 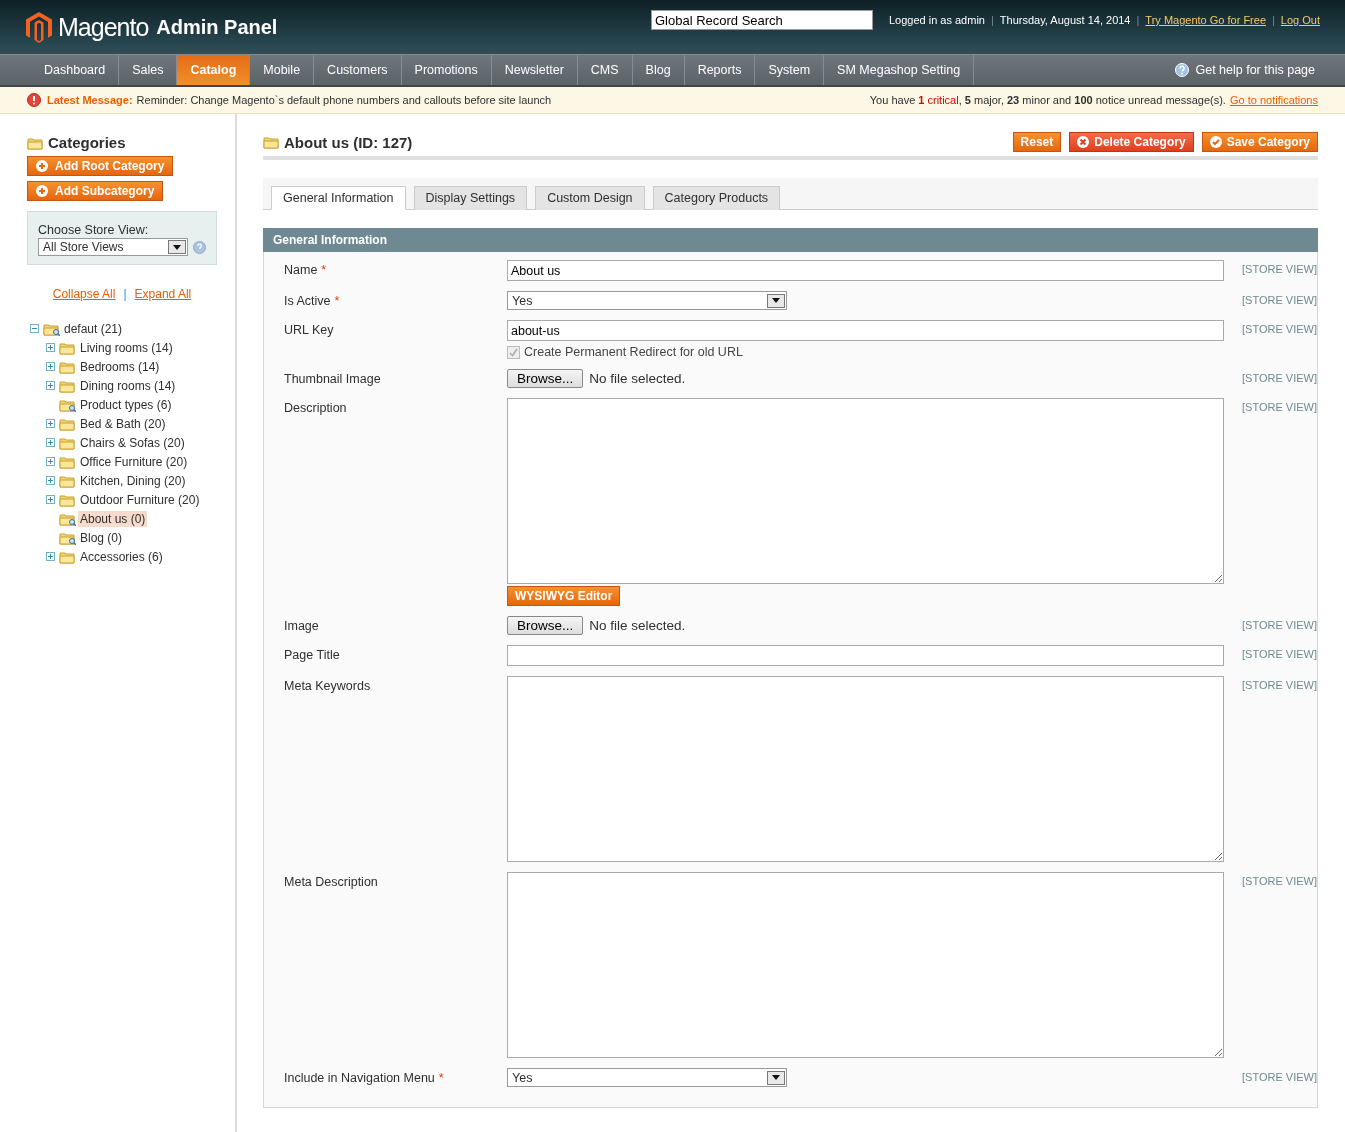 I want to click on nav-item: CMS, so click(x=605, y=70).